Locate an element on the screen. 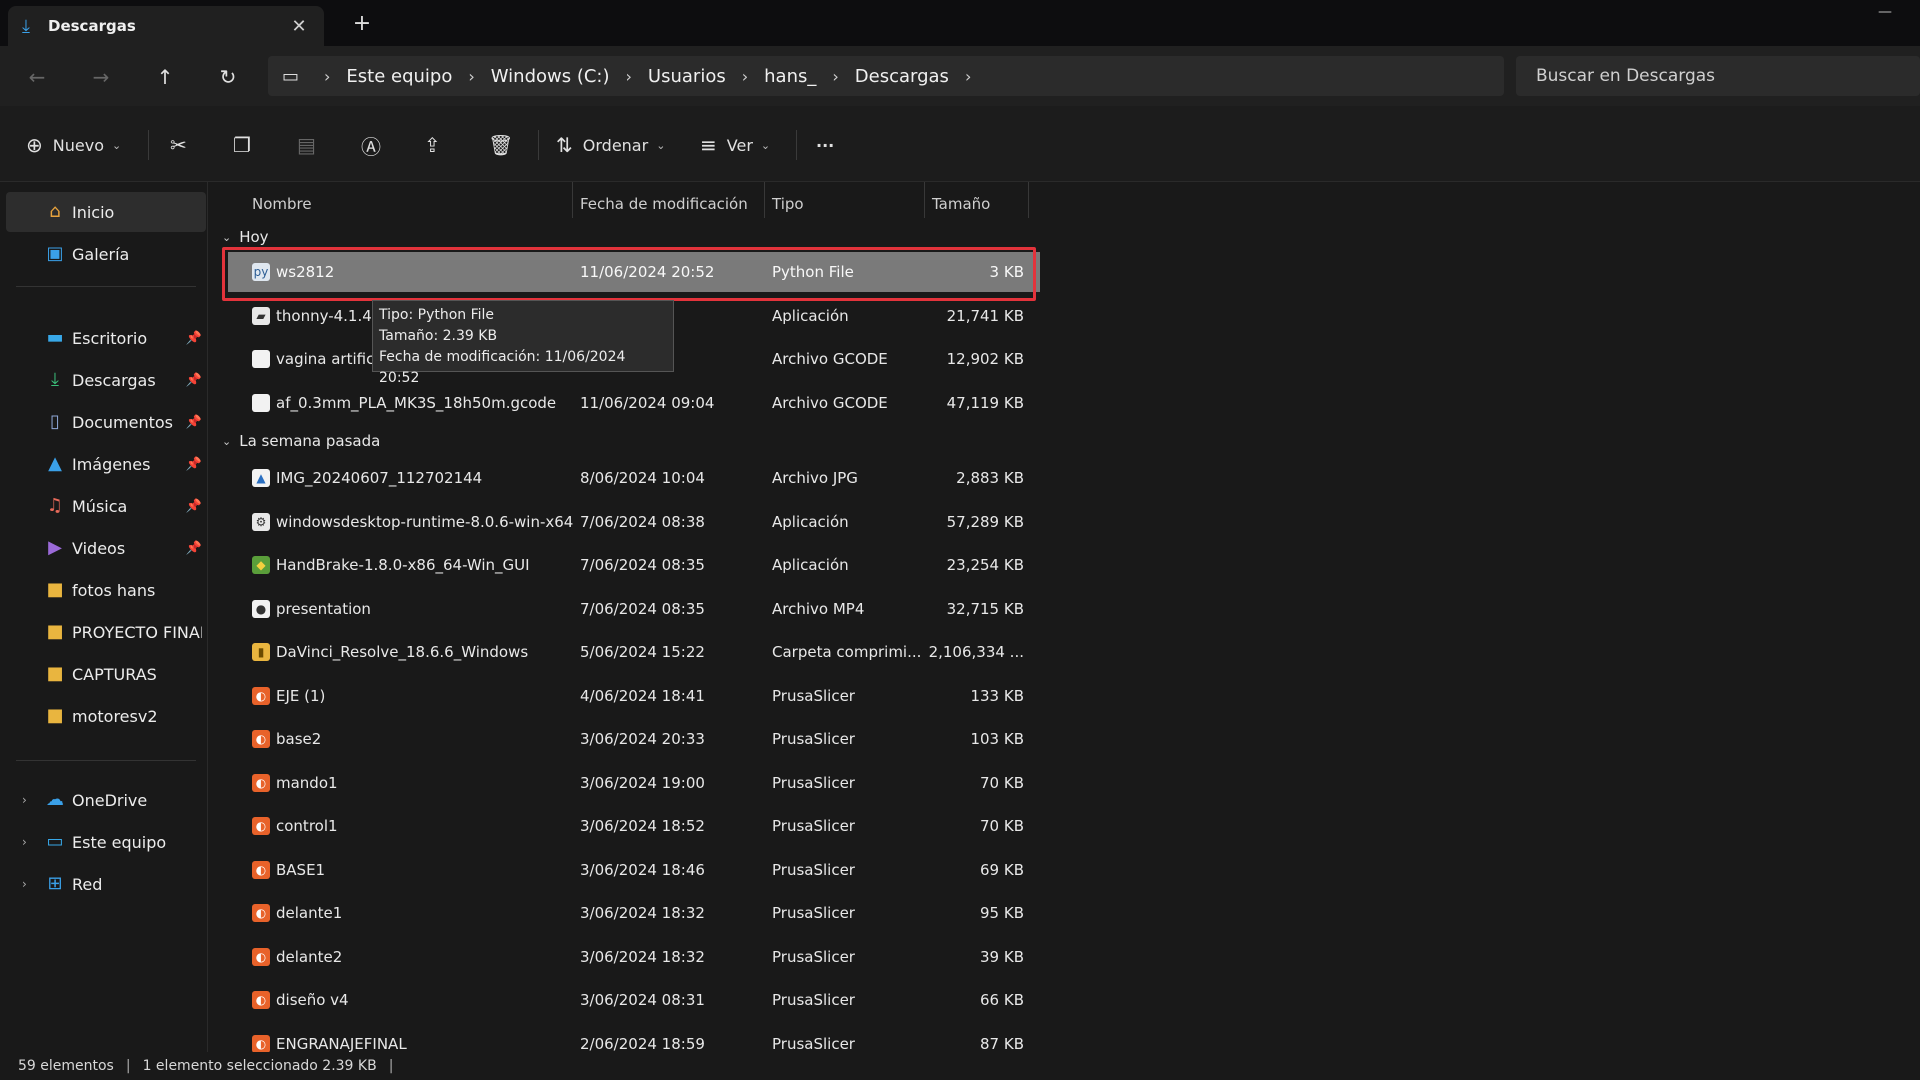 The width and height of the screenshot is (1920, 1080). installer-icon: ⚙ is located at coordinates (261, 522).